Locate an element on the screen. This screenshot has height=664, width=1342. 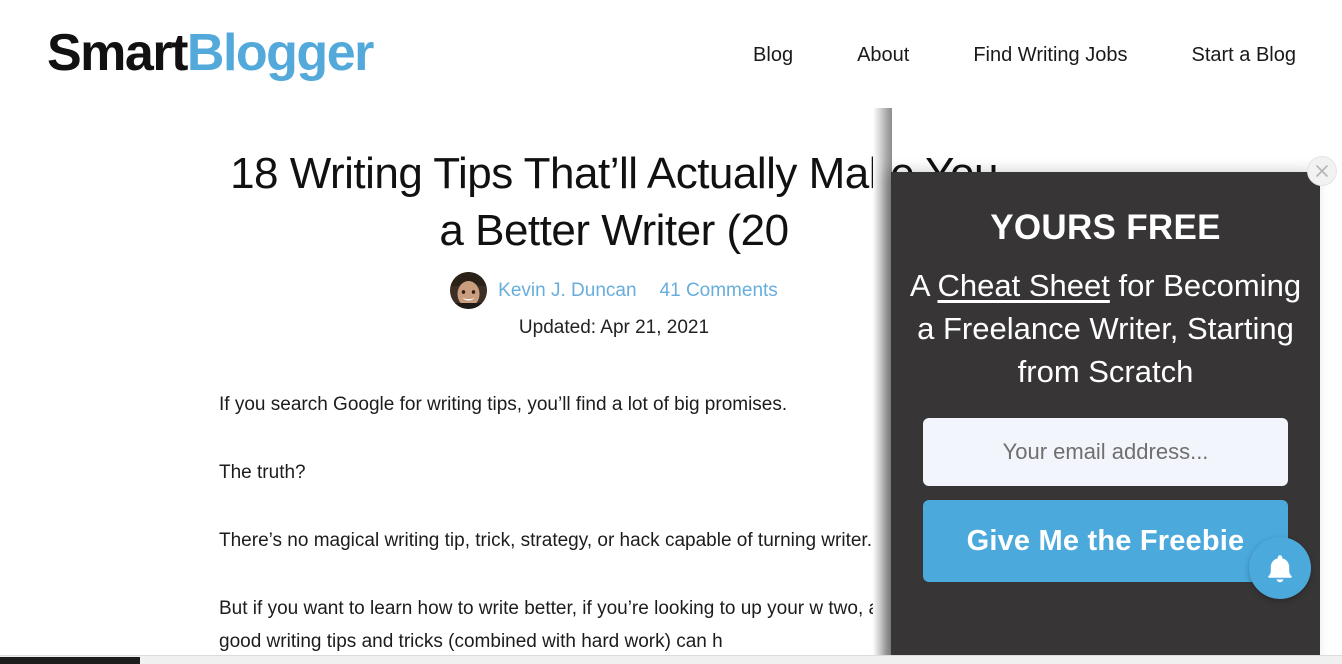
nav-item-start-a-blog: Start a Blog is located at coordinates (1227, 55).